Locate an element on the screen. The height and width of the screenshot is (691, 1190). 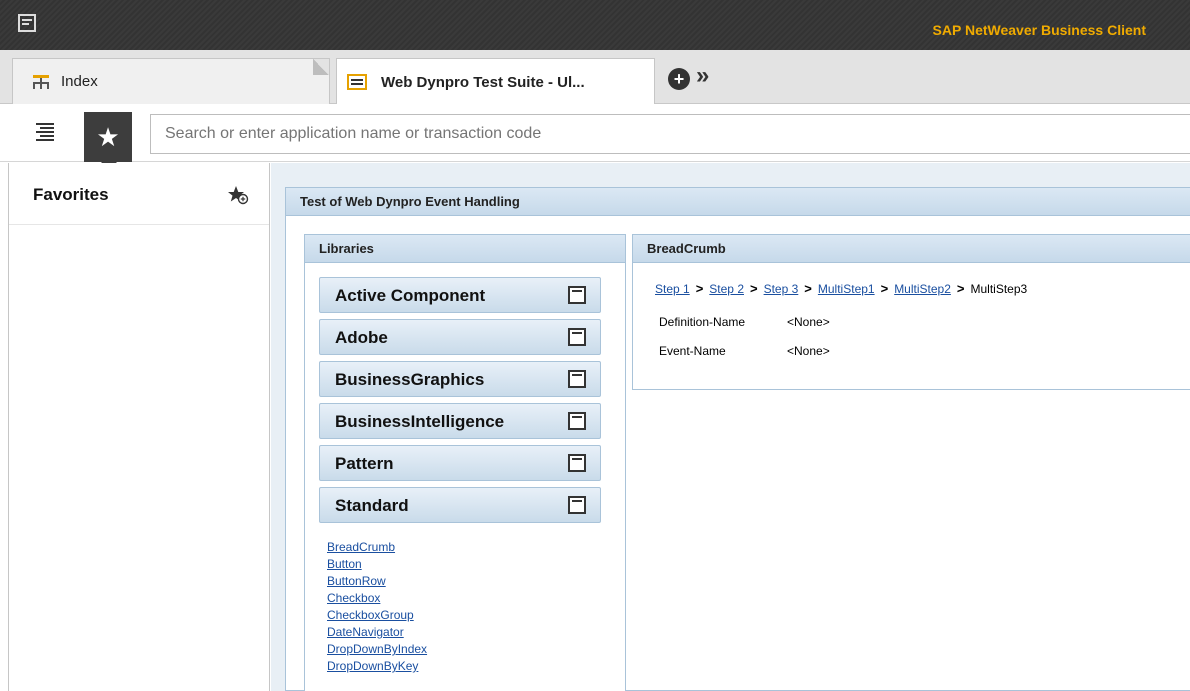
link-datenavigator: DateNavigator is located at coordinates (377, 632).